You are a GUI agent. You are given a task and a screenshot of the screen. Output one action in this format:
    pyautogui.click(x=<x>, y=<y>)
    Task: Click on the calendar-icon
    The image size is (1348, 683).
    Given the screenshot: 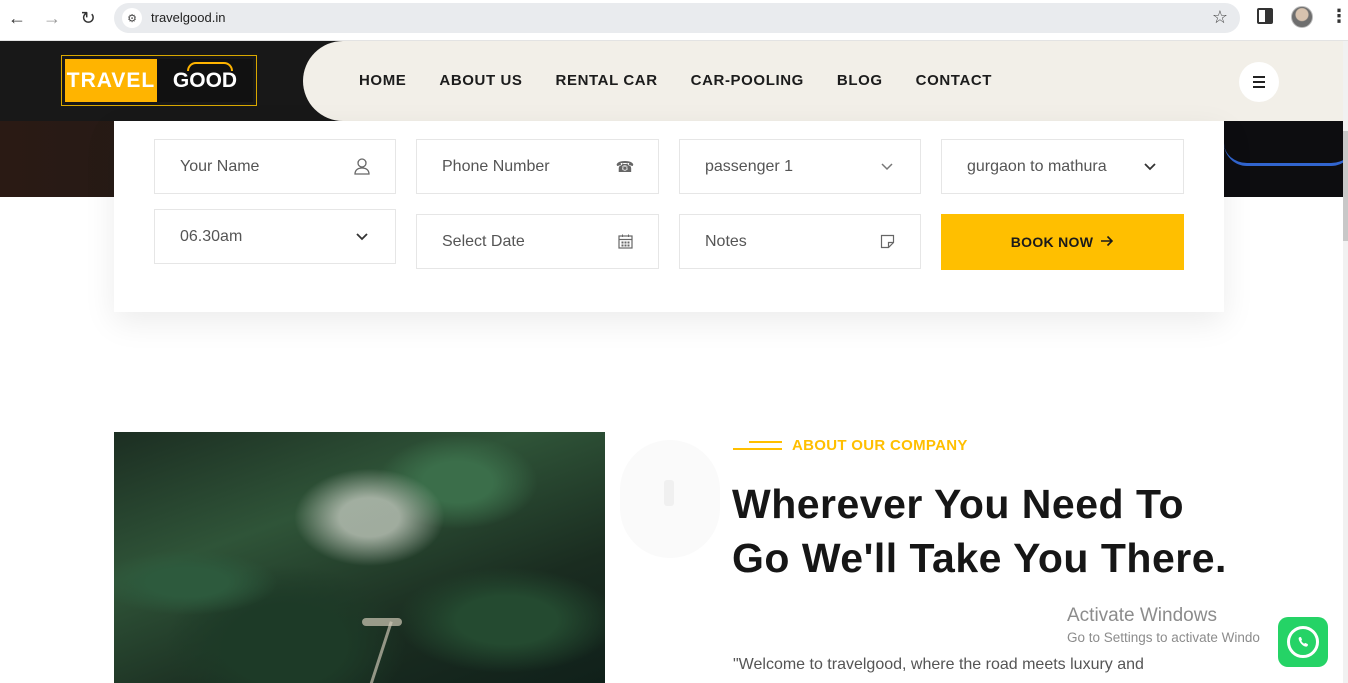 What is the action you would take?
    pyautogui.click(x=625, y=242)
    